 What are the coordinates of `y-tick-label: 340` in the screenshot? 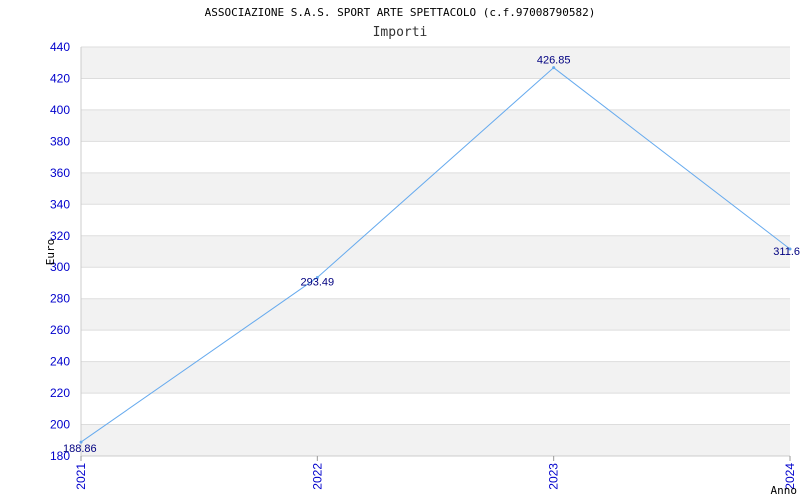 It's located at (60, 204).